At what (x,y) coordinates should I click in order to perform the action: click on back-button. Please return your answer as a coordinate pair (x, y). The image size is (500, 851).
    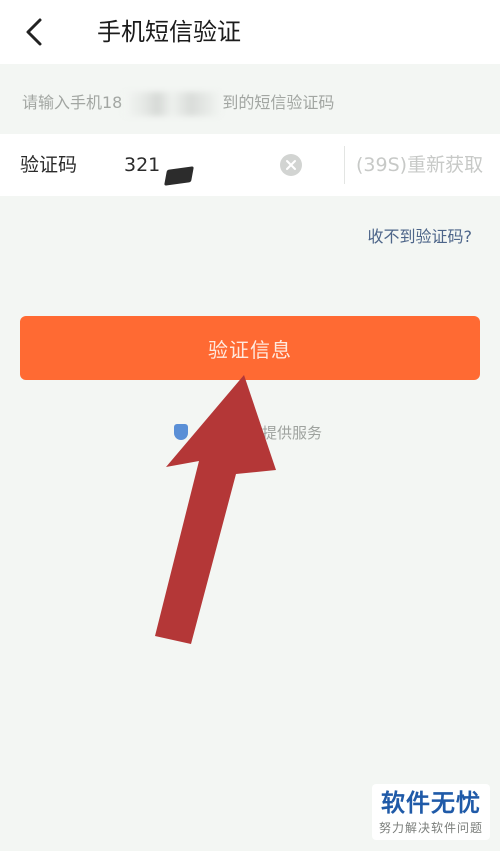
    Looking at the image, I should click on (34, 32).